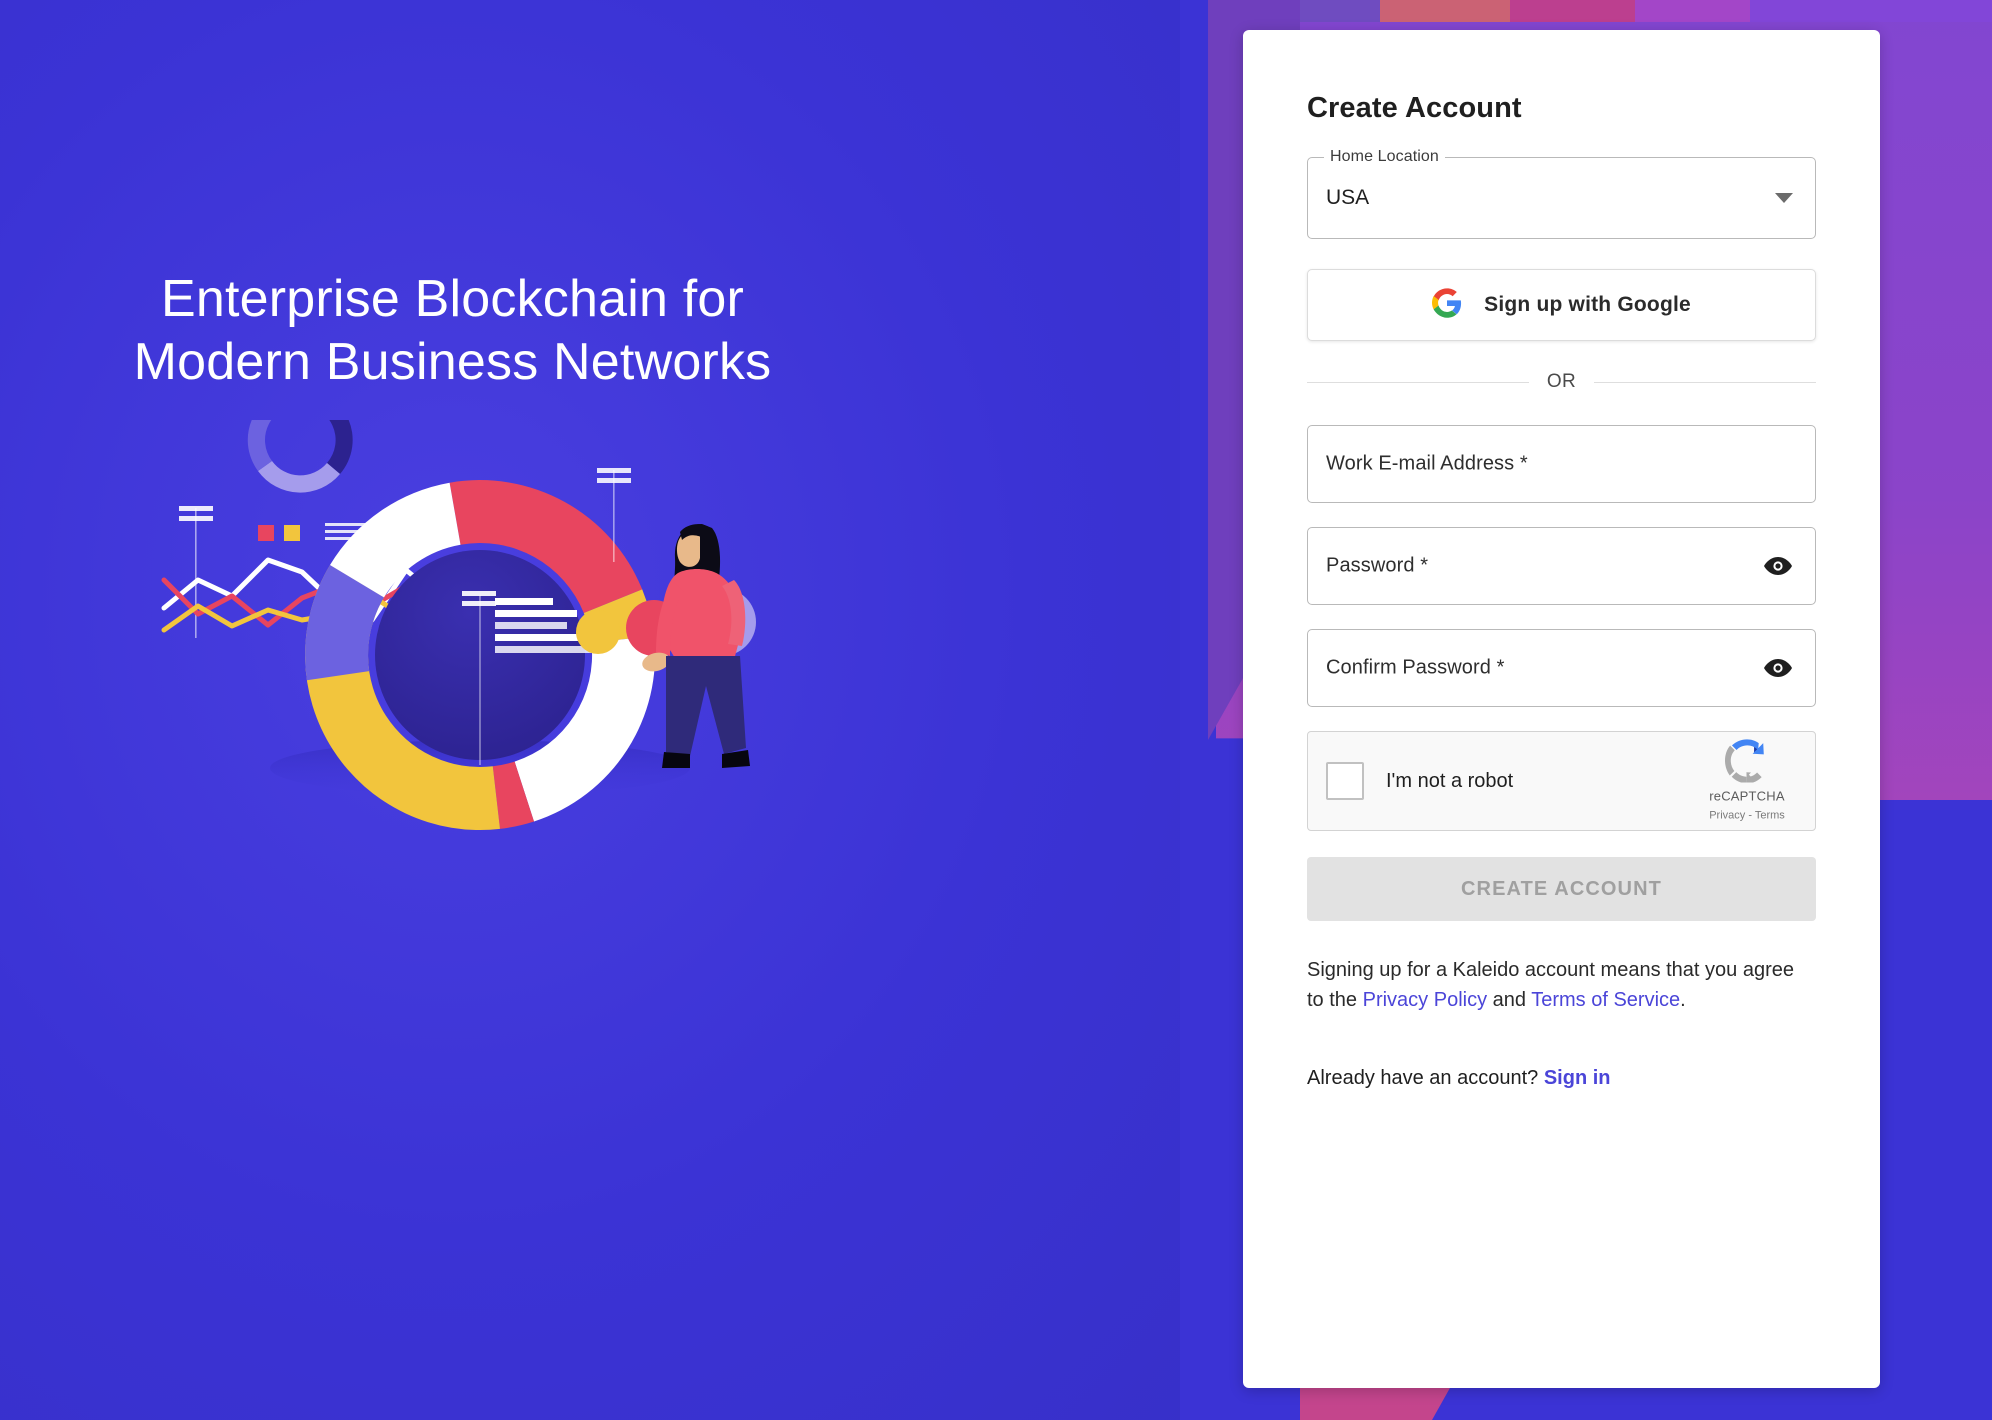  Describe the element at coordinates (1345, 781) in the screenshot. I see `recaptcha-checkbox` at that location.